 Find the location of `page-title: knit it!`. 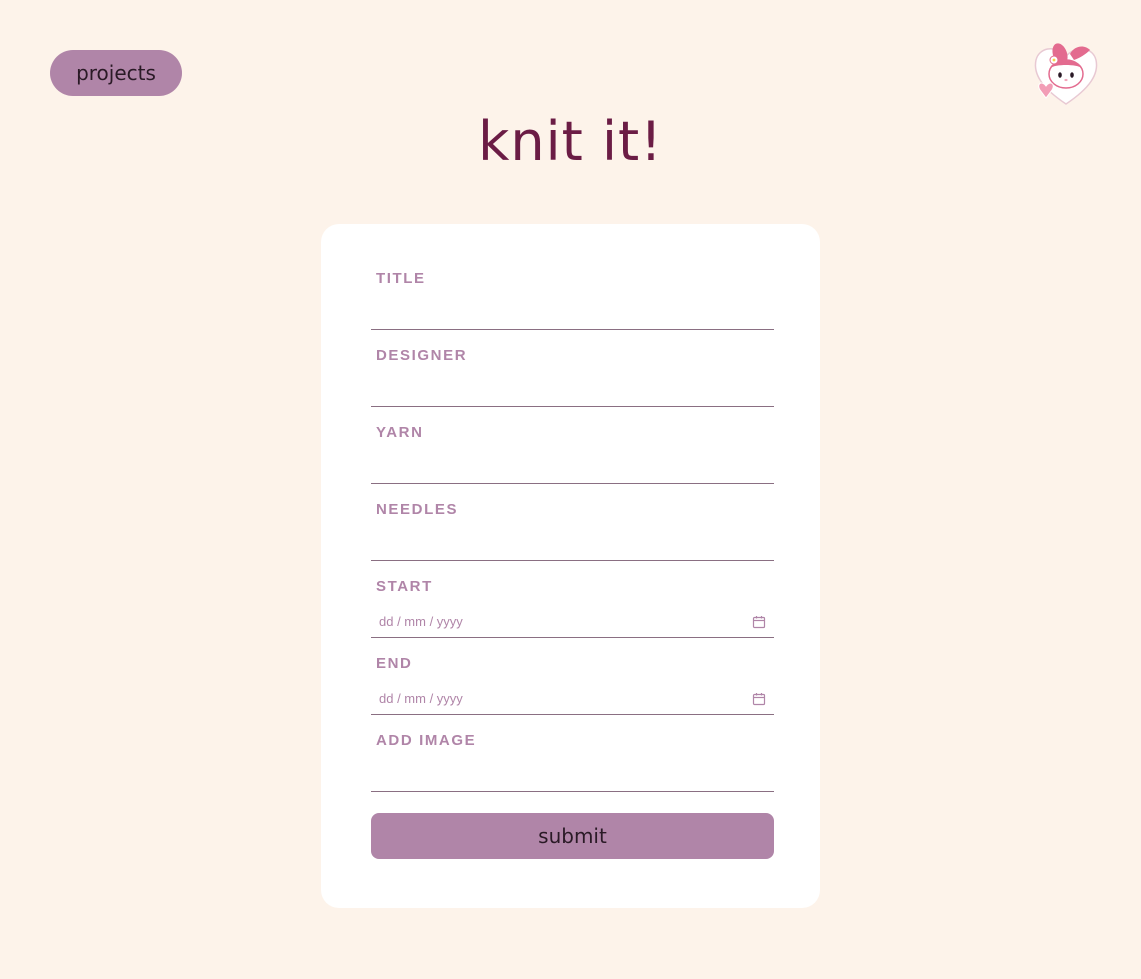

page-title: knit it! is located at coordinates (570, 141).